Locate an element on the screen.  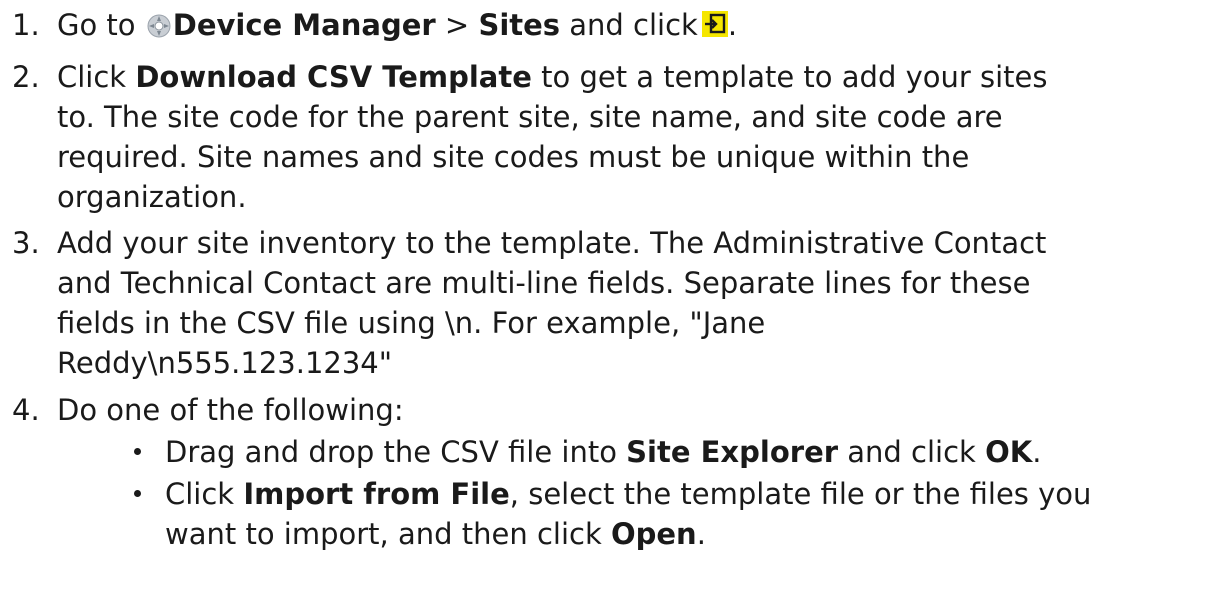
bullet-1-prefix: Drag and drop the CSV file into is located at coordinates (391, 452).